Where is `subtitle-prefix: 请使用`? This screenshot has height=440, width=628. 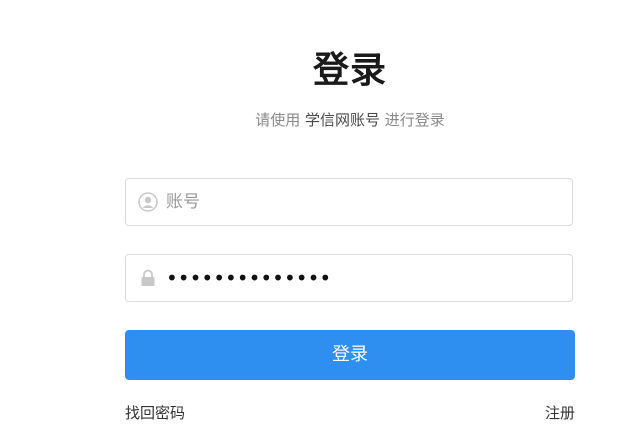
subtitle-prefix: 请使用 is located at coordinates (278, 120).